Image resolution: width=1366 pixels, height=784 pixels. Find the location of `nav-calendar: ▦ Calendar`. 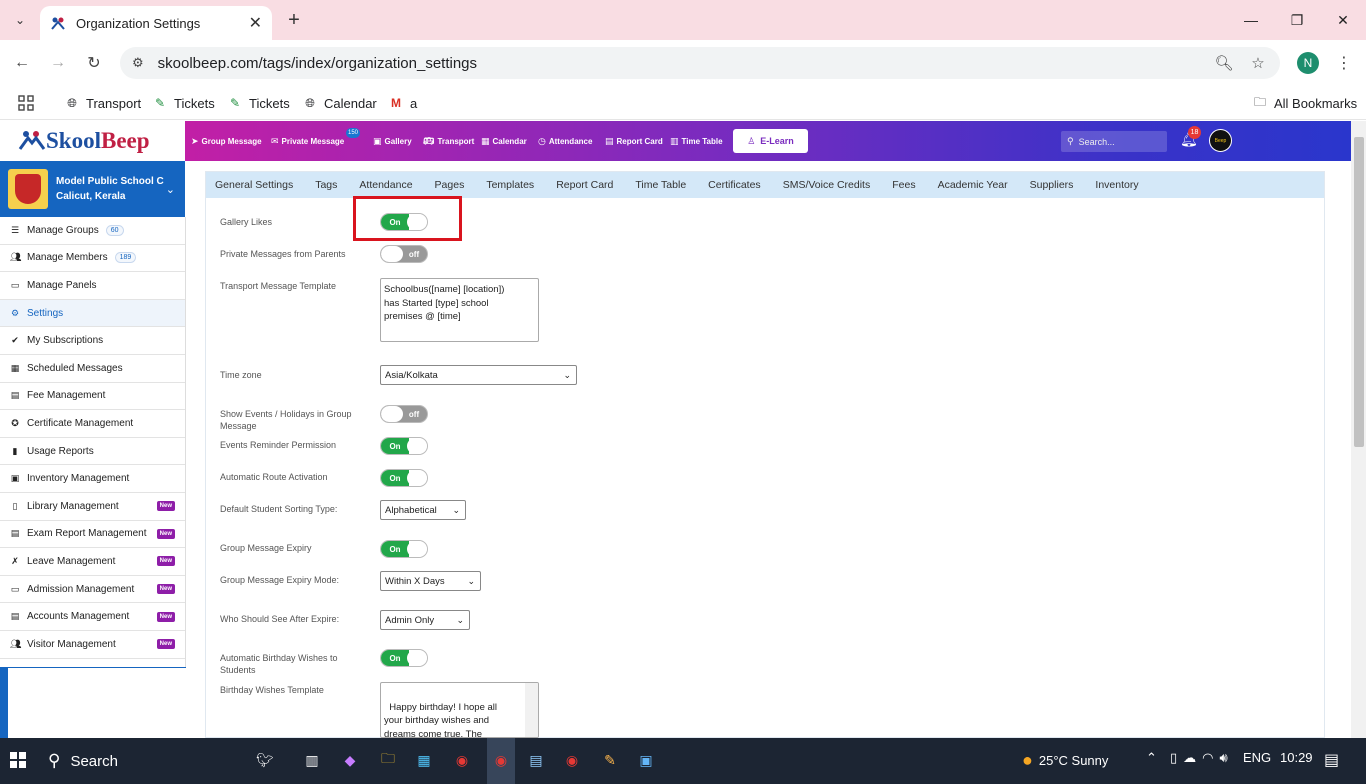

nav-calendar: ▦ Calendar is located at coordinates (504, 141).